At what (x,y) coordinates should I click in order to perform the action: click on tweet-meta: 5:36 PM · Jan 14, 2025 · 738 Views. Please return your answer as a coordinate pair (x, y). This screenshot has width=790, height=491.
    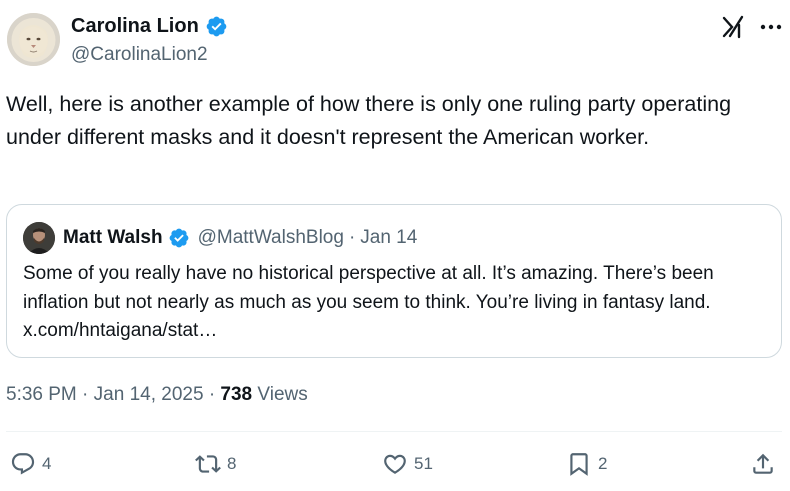
    Looking at the image, I should click on (157, 395).